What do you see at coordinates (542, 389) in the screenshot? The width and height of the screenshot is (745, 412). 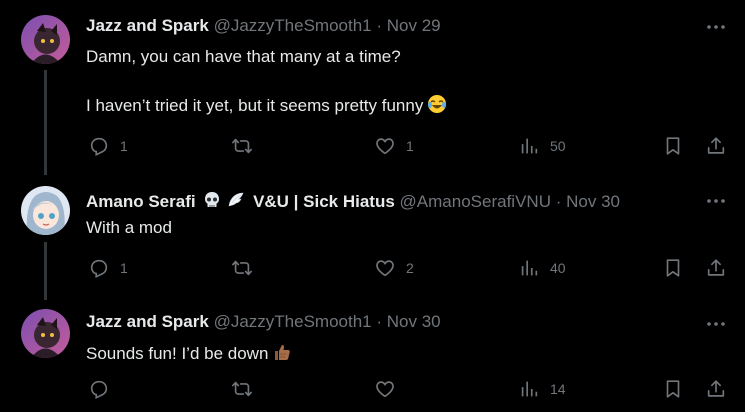 I see `views-button: 14` at bounding box center [542, 389].